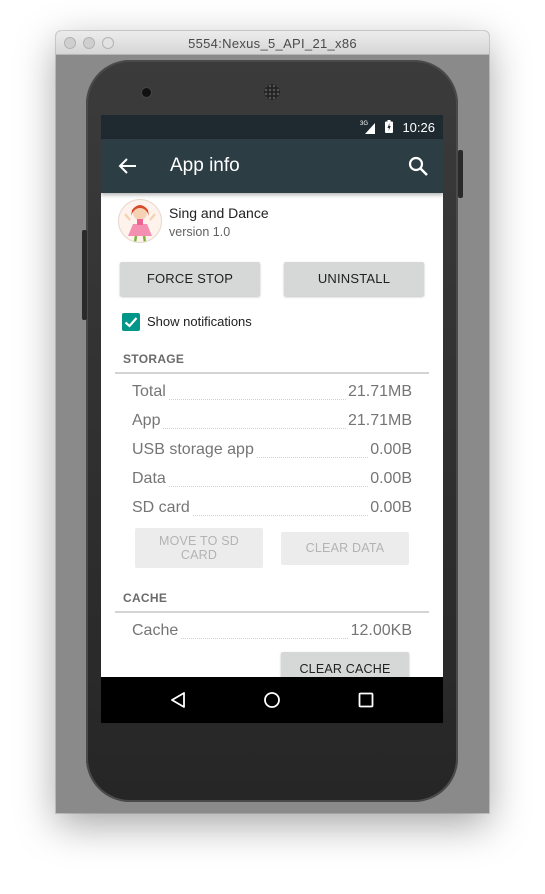 Image resolution: width=545 pixels, height=894 pixels. Describe the element at coordinates (199, 541) in the screenshot. I see `move-to-sd-label-line1: MOVE TO SD` at that location.